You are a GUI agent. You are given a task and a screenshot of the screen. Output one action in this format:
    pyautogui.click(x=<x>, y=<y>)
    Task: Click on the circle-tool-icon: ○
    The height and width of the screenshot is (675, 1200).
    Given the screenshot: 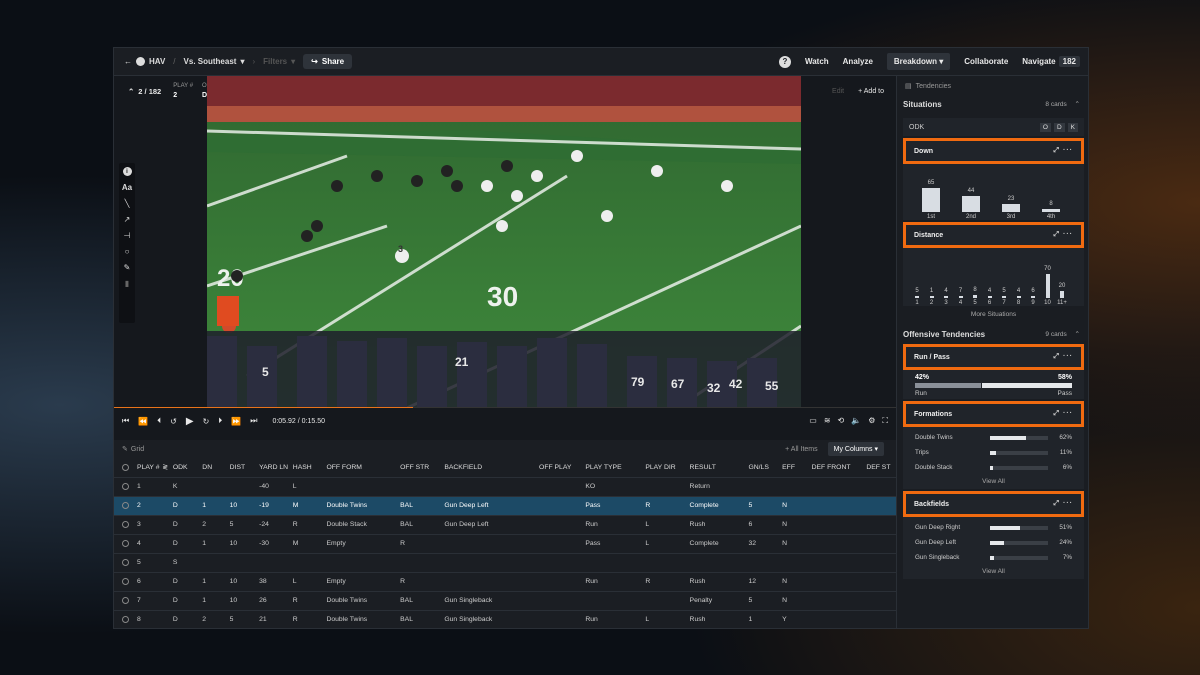 What is the action you would take?
    pyautogui.click(x=127, y=251)
    